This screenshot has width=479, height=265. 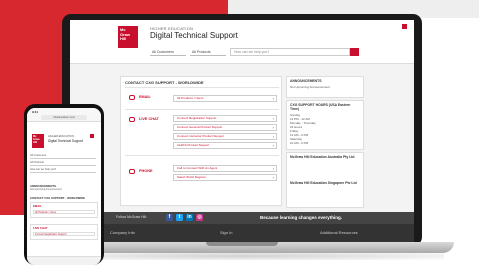 I want to click on phone-row-label: Call to Connect With An Agent, so click(x=197, y=168).